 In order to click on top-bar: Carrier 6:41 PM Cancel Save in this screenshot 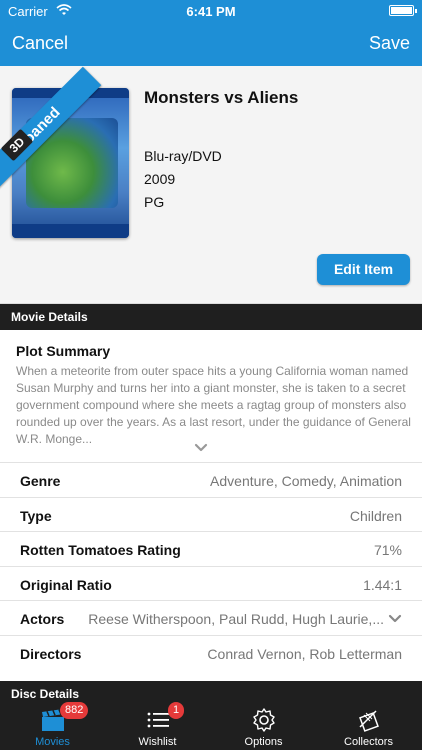, I will do `click(211, 33)`.